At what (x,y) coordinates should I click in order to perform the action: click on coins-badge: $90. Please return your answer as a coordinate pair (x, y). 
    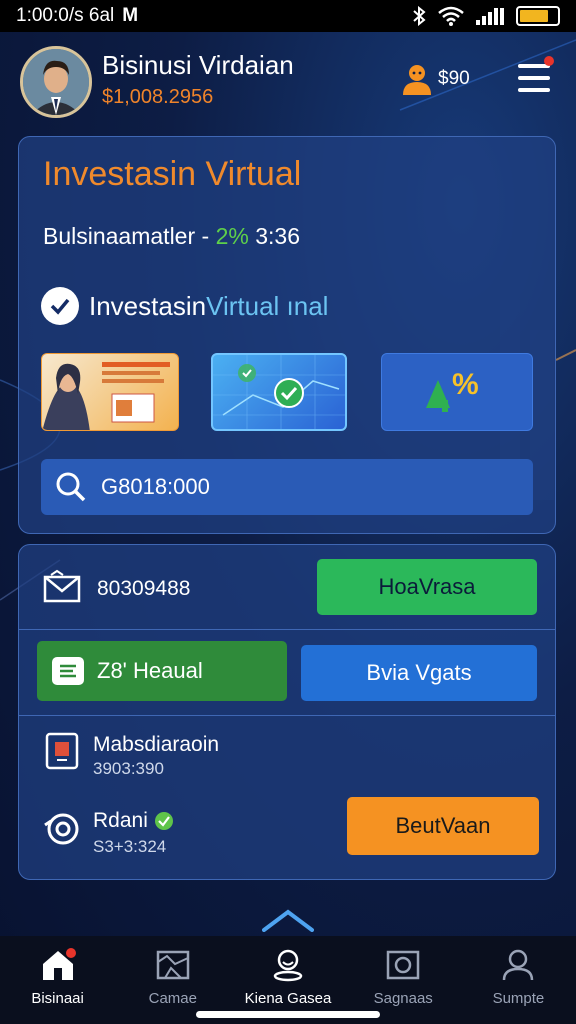
    Looking at the image, I should click on (435, 79).